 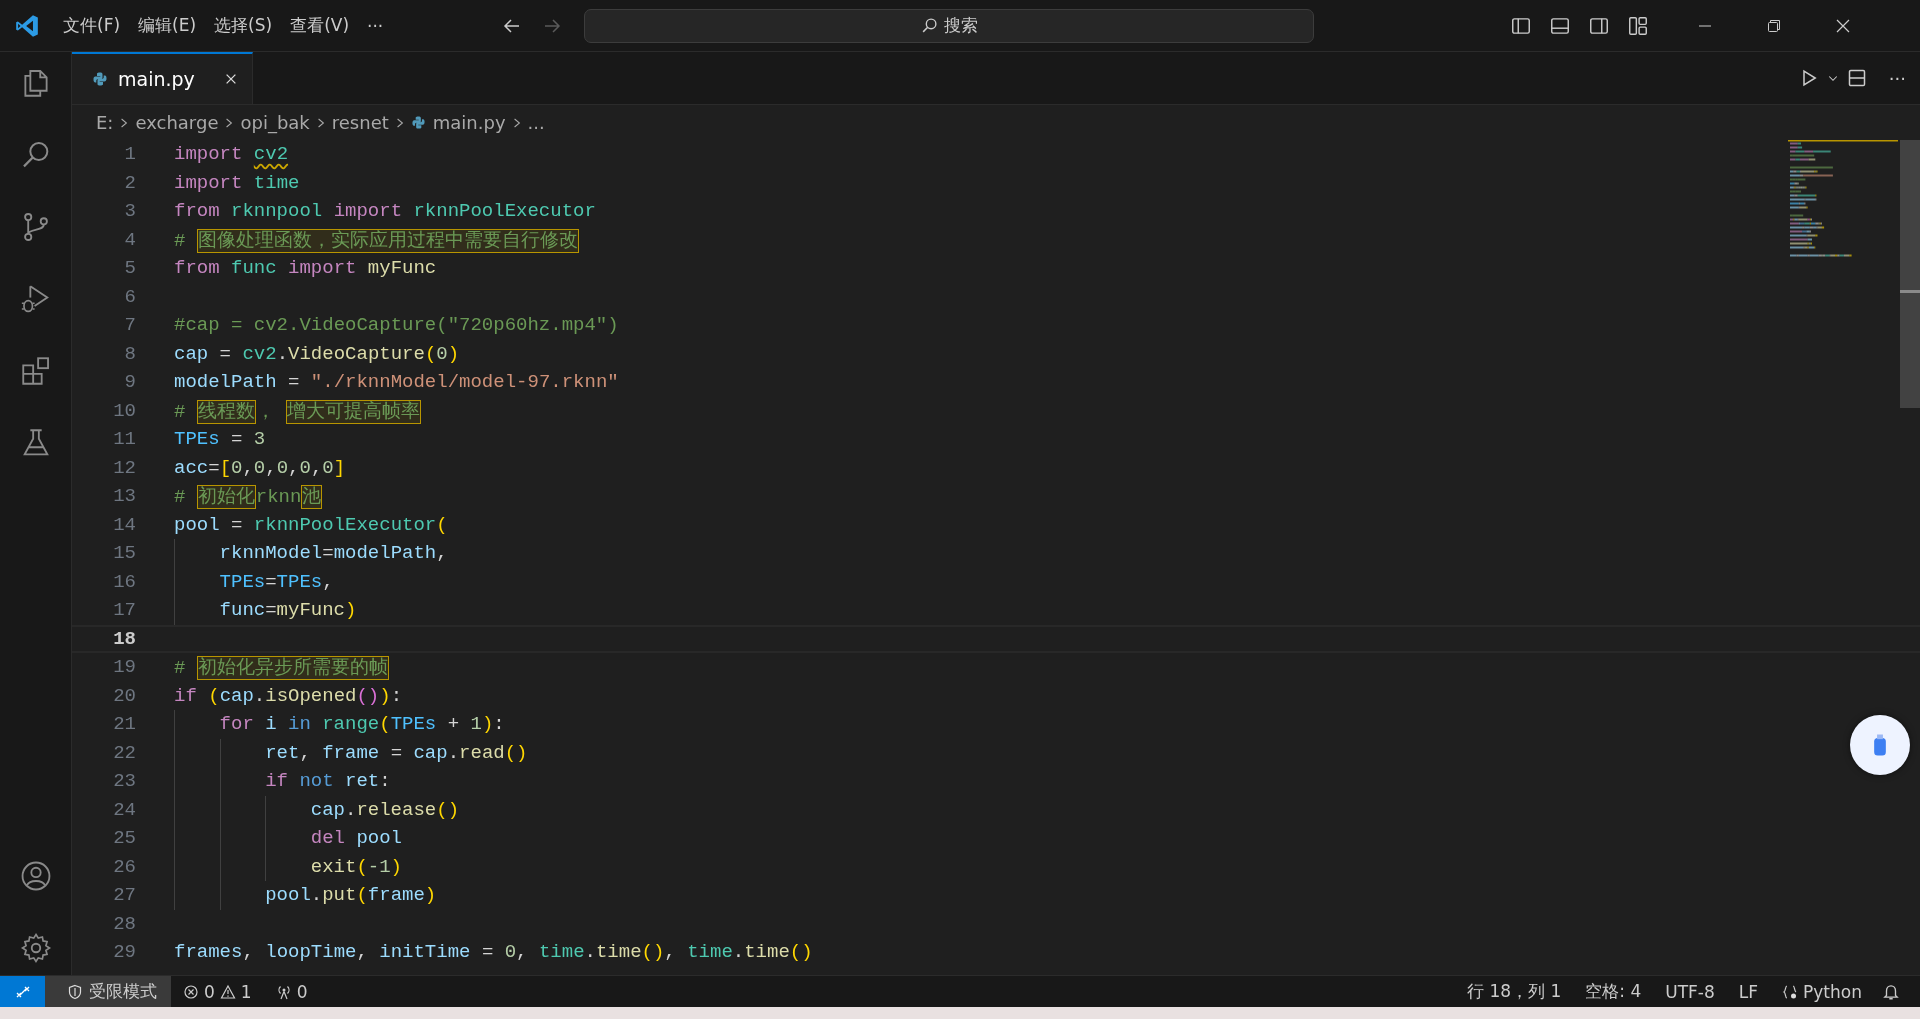 What do you see at coordinates (124, 866) in the screenshot?
I see `line-number: 26` at bounding box center [124, 866].